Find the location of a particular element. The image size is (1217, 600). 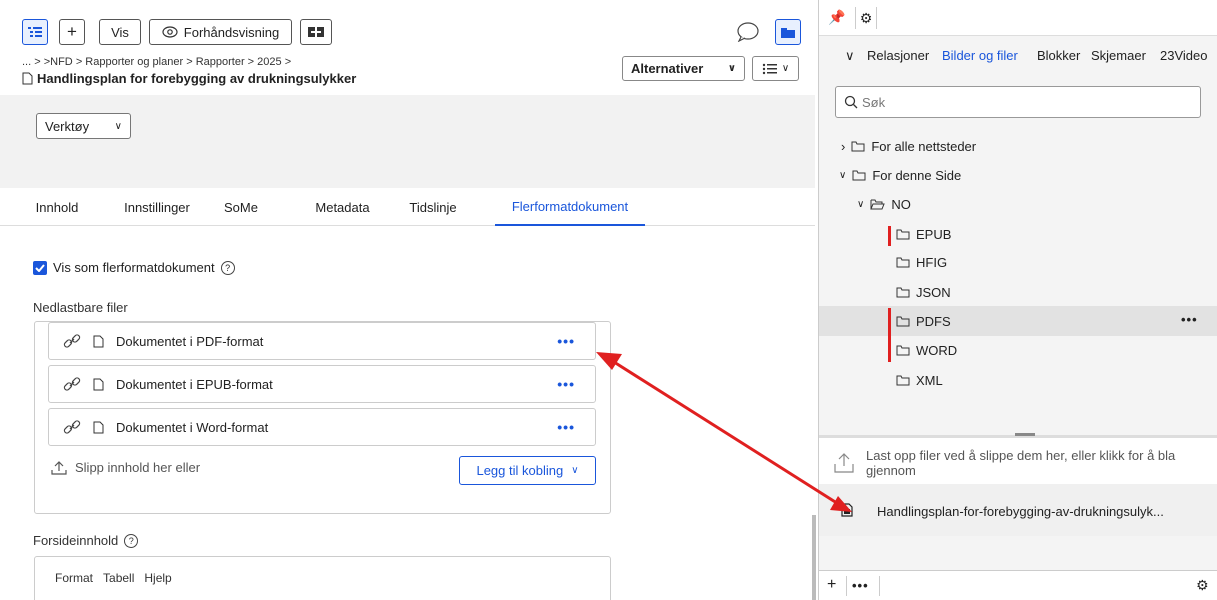

pin-icon: 📌 is located at coordinates (836, 17).